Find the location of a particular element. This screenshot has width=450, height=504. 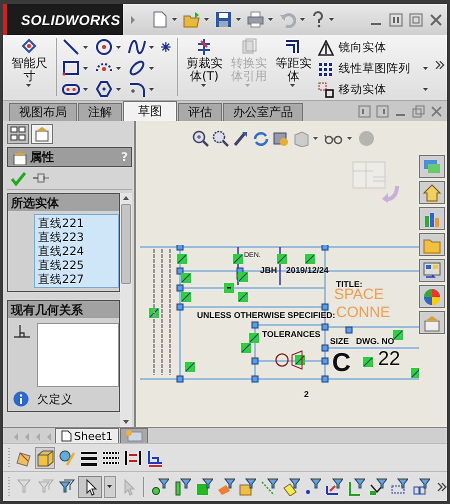

drawing-label: TITLE: is located at coordinates (349, 284).